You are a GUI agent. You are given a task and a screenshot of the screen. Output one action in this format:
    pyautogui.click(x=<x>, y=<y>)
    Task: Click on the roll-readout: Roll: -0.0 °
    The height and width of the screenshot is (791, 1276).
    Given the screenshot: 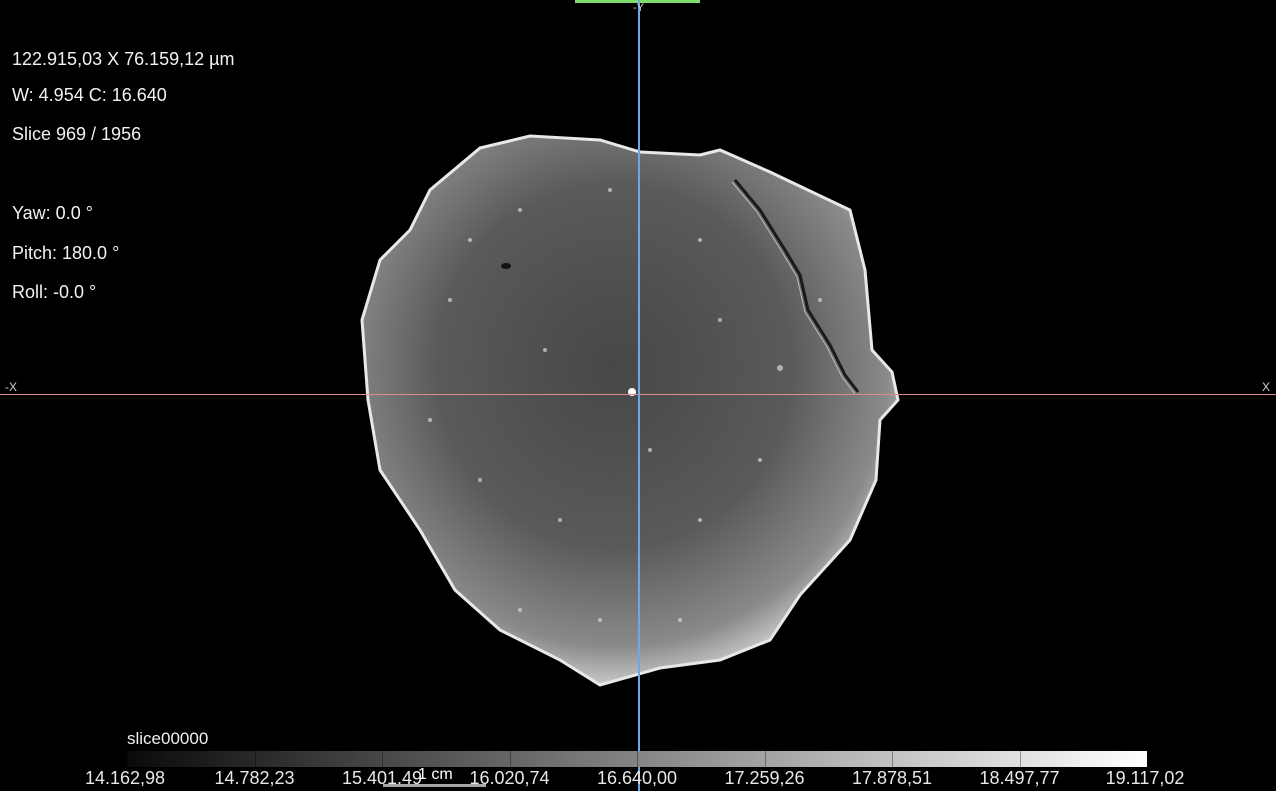 What is the action you would take?
    pyautogui.click(x=54, y=292)
    